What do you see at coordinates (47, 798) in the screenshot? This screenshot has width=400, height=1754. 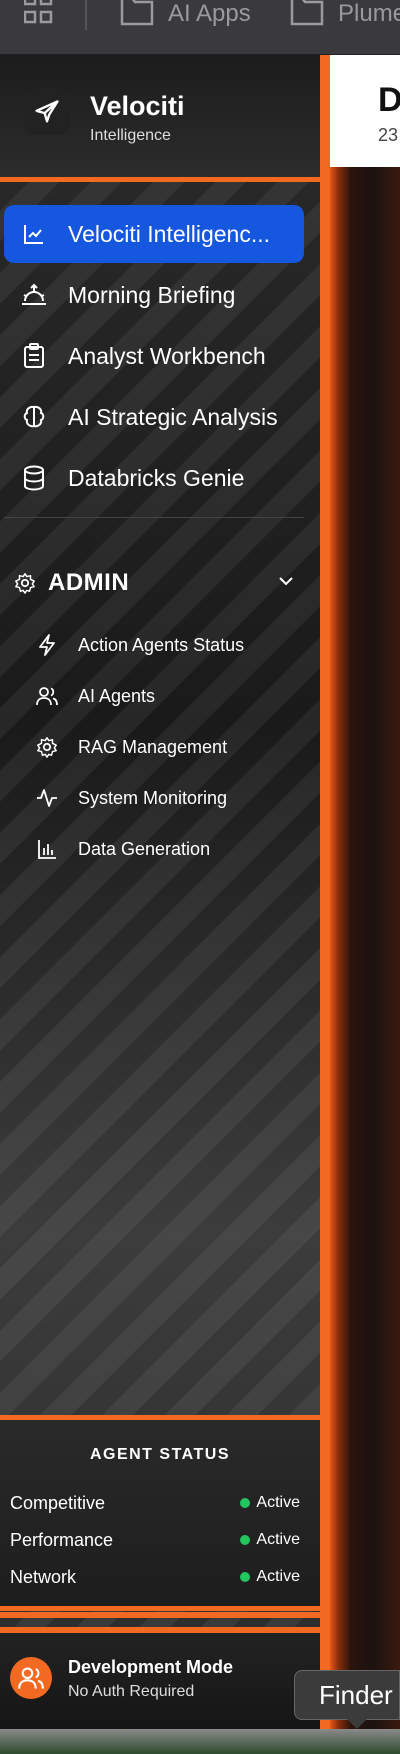 I see `activity-icon` at bounding box center [47, 798].